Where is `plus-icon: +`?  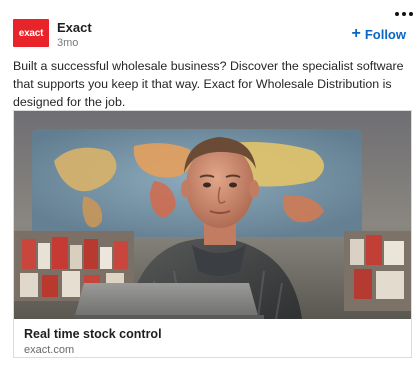 plus-icon: + is located at coordinates (356, 33).